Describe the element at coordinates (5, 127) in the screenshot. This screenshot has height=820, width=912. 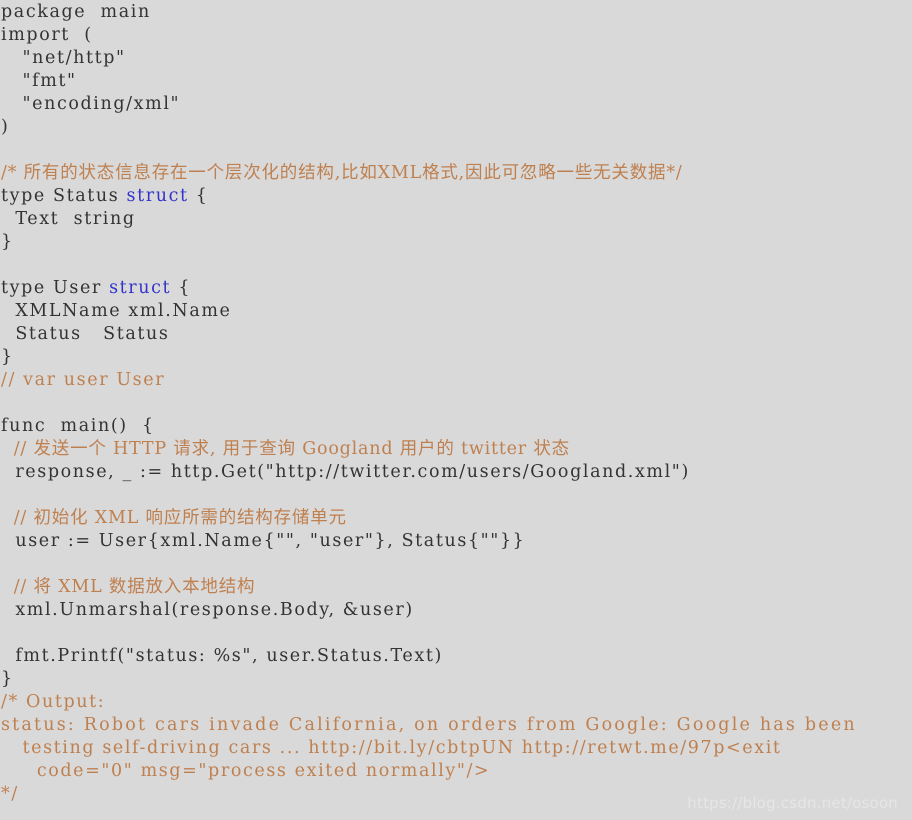
I see `code-token-plain: )` at that location.